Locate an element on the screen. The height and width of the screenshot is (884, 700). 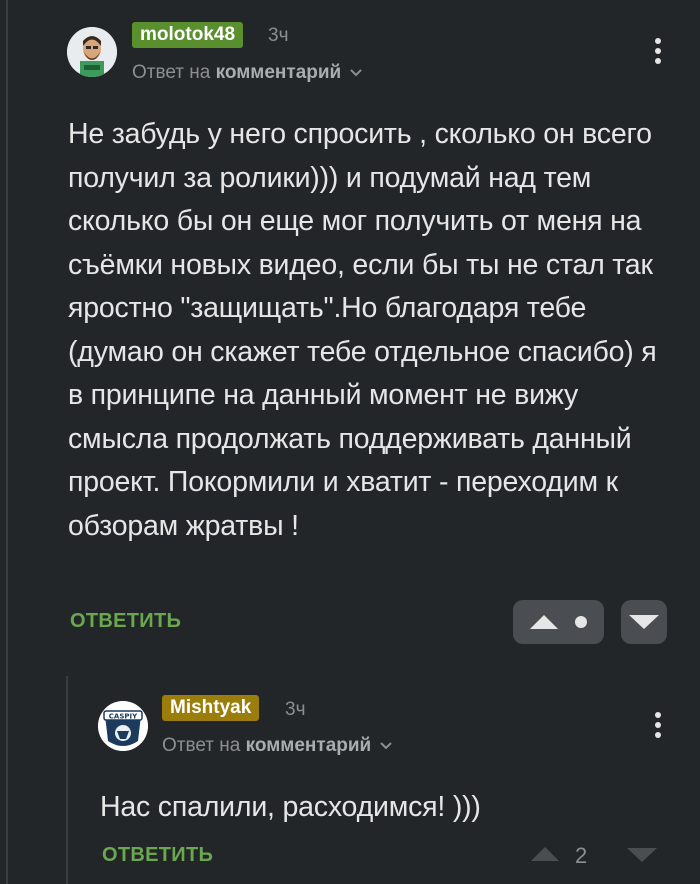
rating-hidden-dot-icon is located at coordinates (581, 622).